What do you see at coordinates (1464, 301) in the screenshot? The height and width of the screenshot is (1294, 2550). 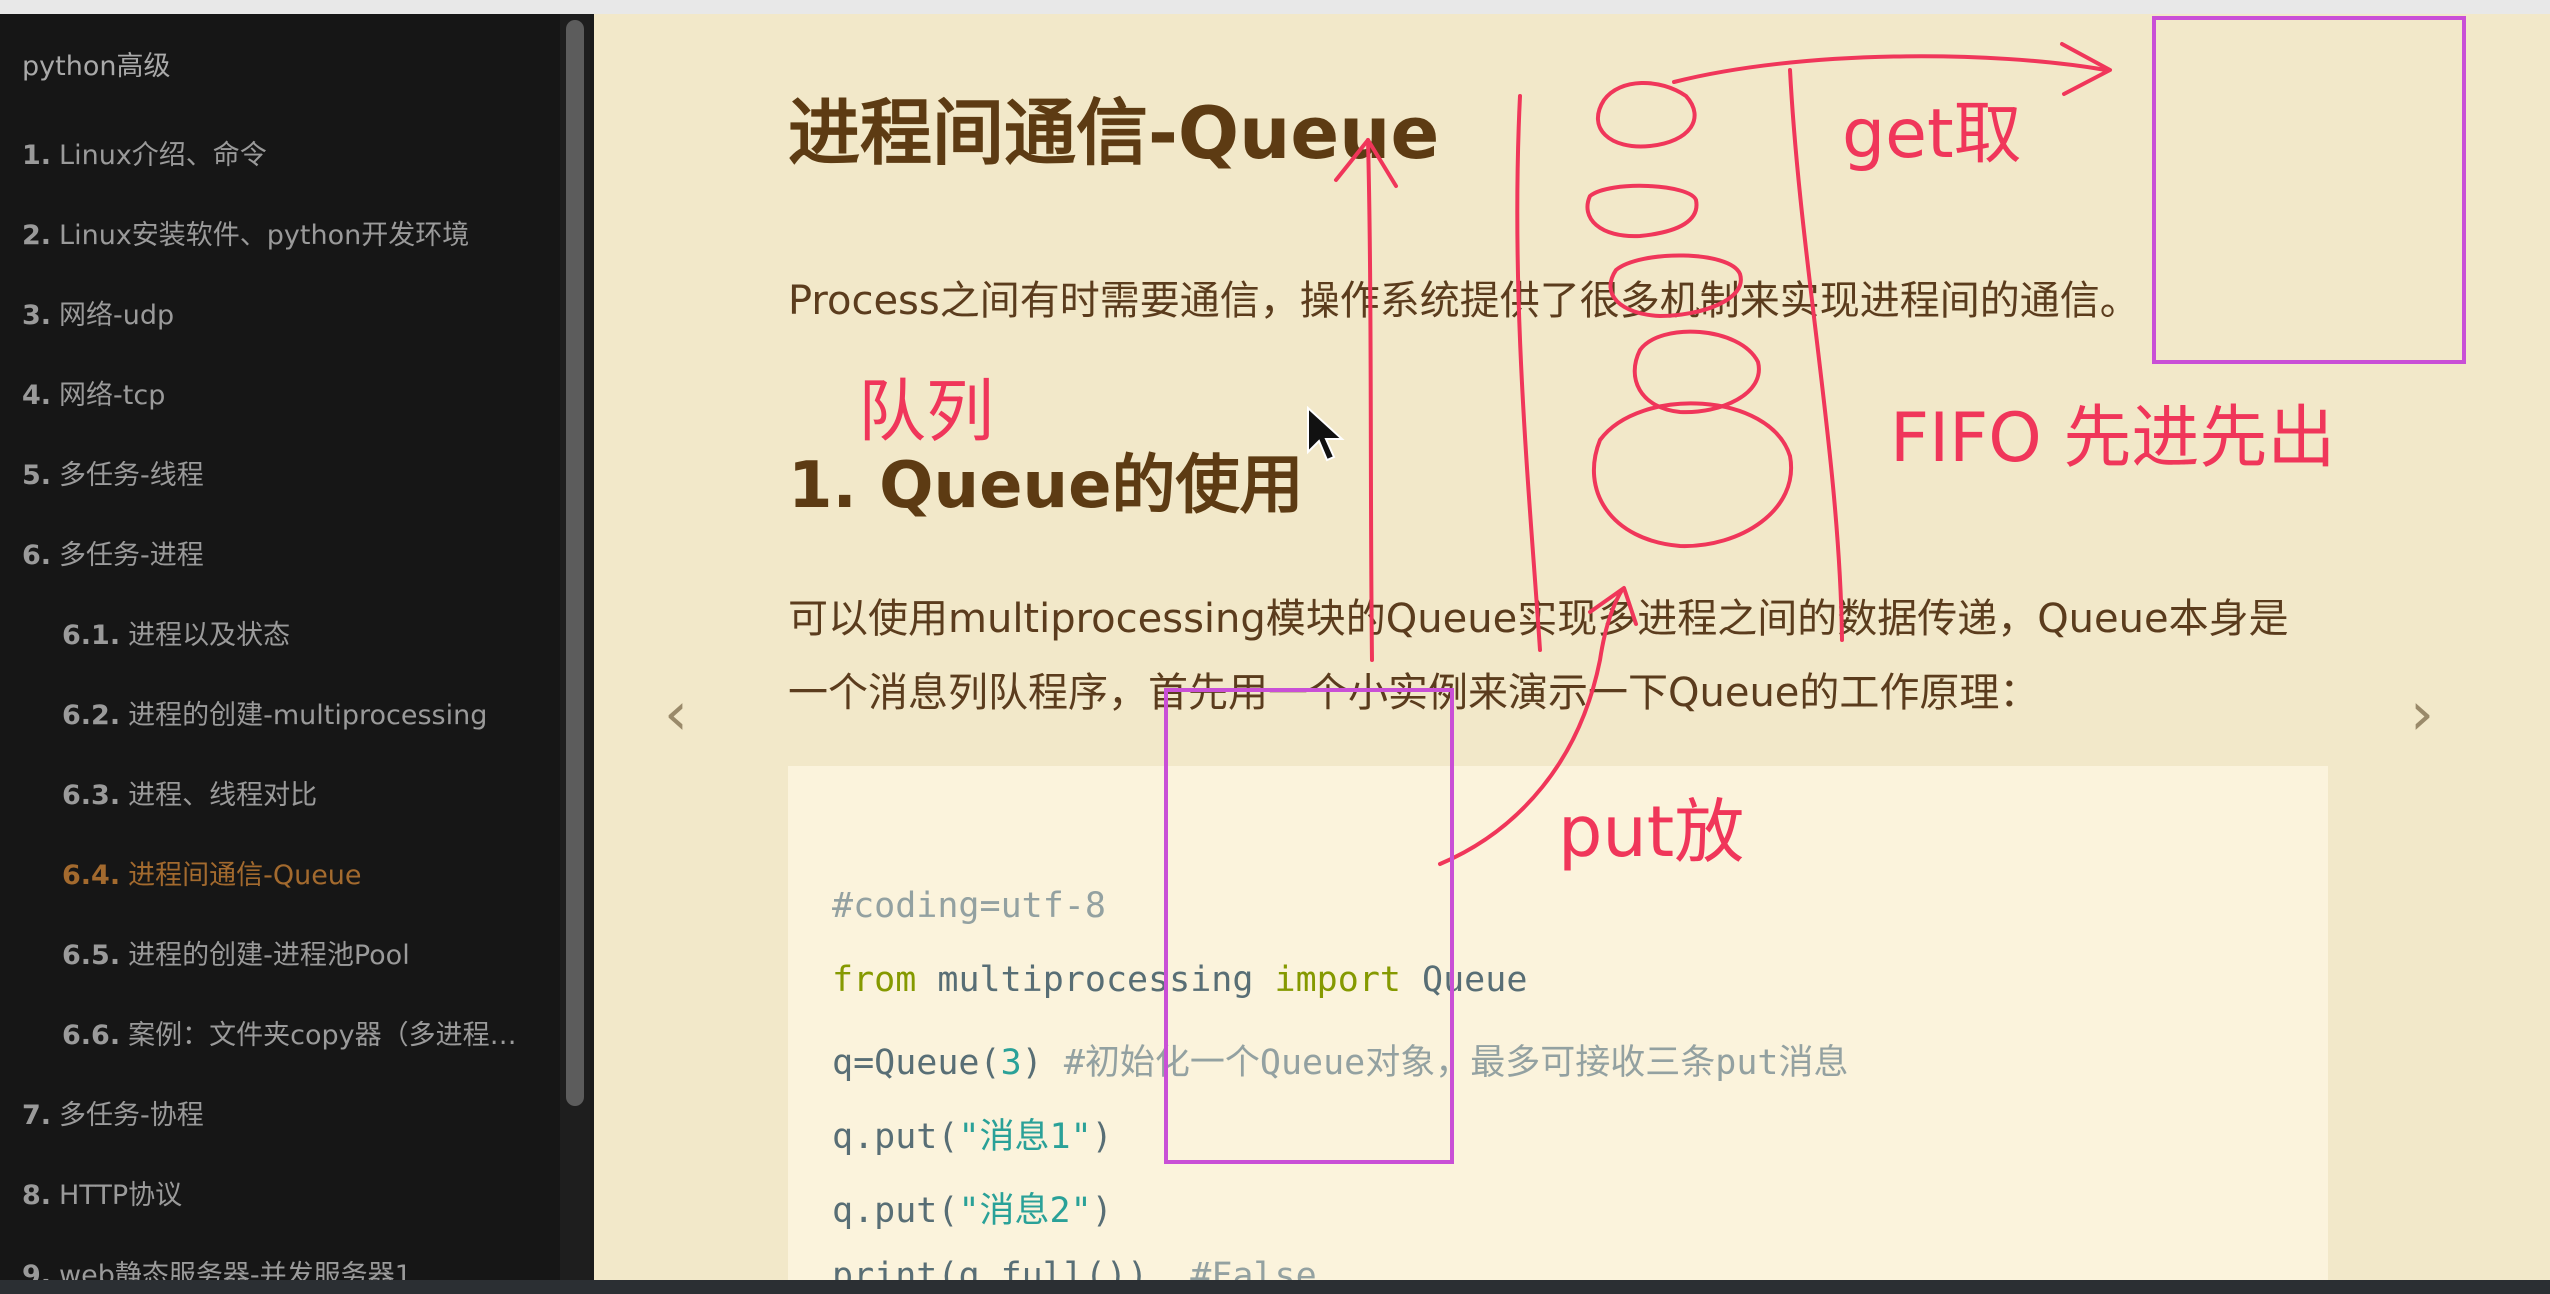 I see `intro-paragraph: Process之间有时需要通信，操作系统提供了很多机制来实现进程间的通信。` at bounding box center [1464, 301].